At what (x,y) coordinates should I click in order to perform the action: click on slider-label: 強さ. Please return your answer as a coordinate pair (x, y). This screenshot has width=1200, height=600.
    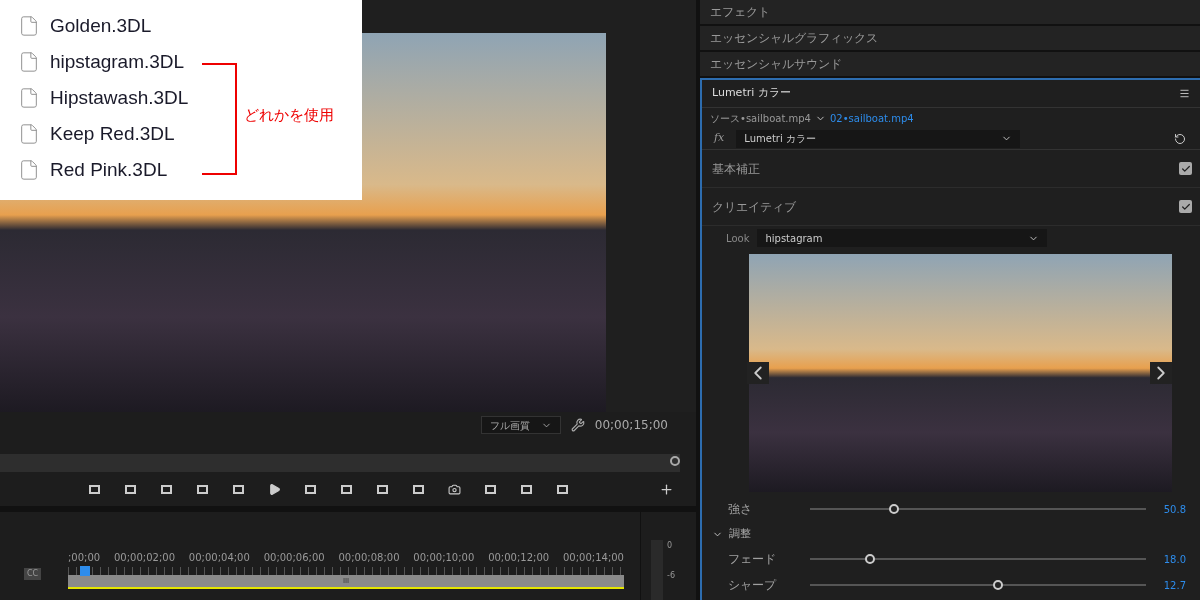
    Looking at the image, I should click on (740, 509).